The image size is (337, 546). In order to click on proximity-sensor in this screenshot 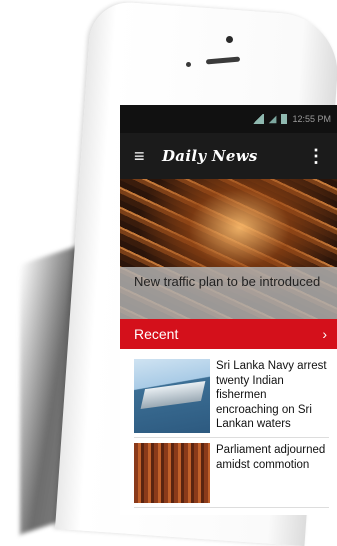, I will do `click(188, 64)`.